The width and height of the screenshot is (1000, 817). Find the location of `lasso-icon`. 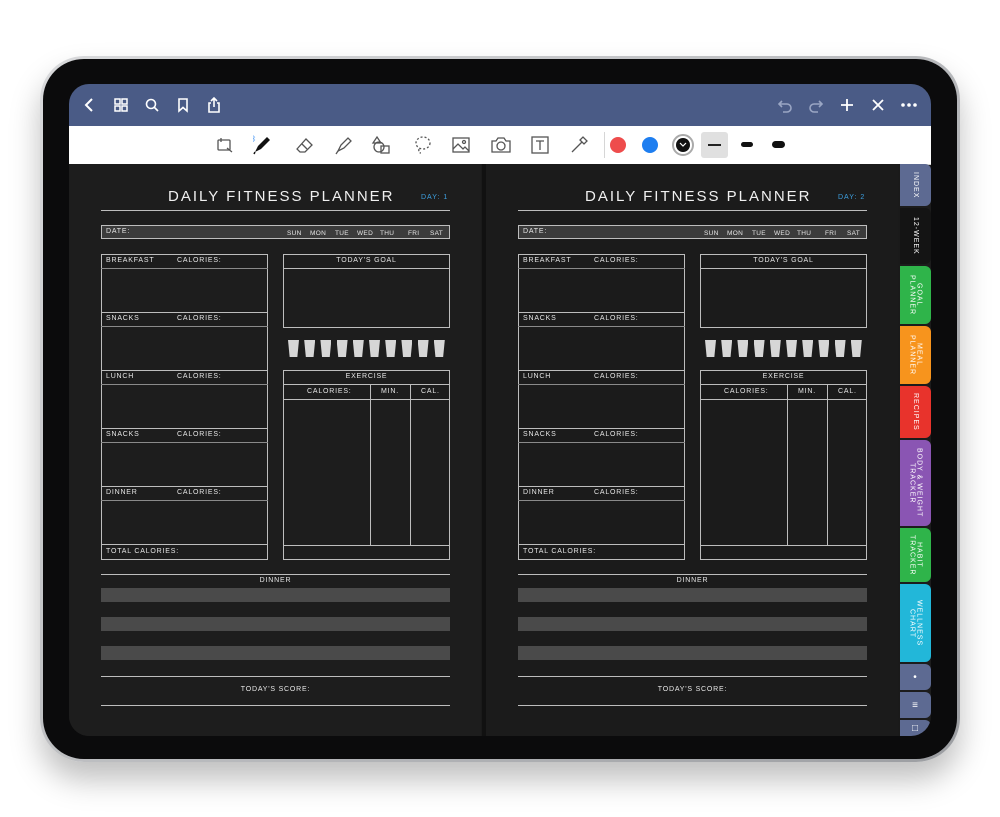

lasso-icon is located at coordinates (423, 145).